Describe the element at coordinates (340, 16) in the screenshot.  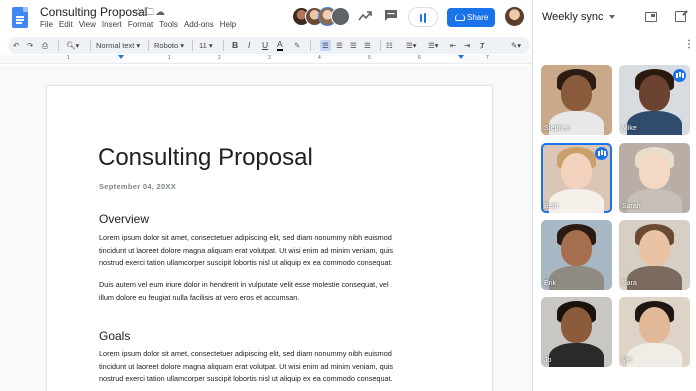
I see `avatar` at that location.